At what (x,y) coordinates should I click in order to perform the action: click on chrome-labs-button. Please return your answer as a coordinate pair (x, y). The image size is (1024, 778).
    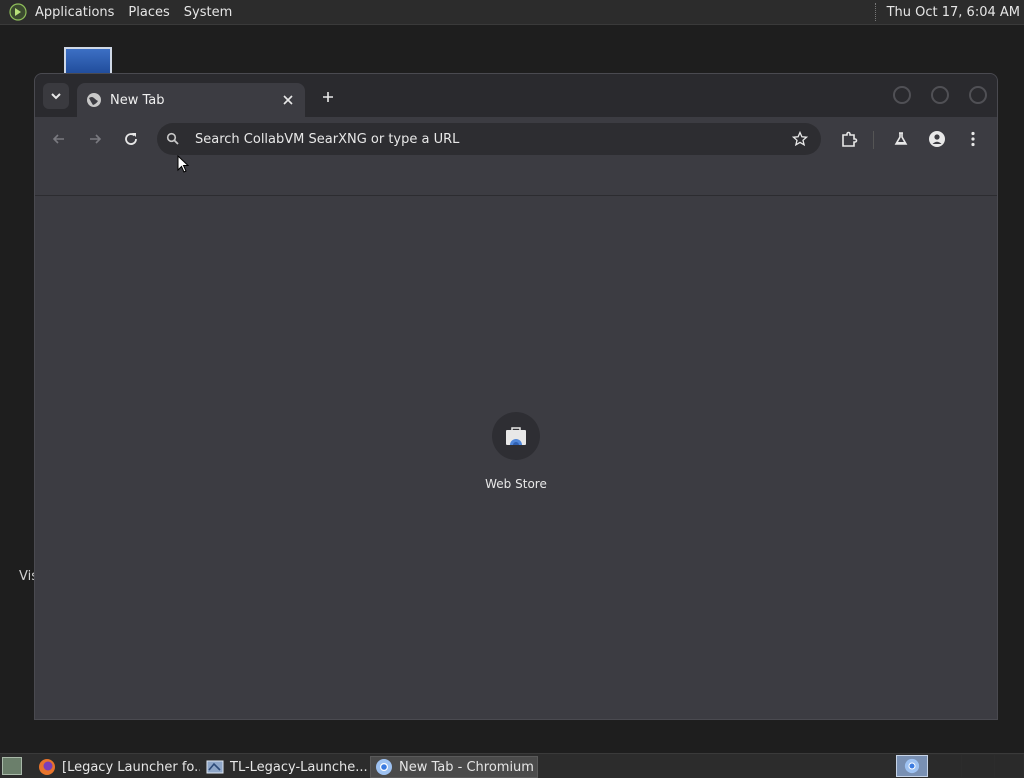
    Looking at the image, I should click on (901, 139).